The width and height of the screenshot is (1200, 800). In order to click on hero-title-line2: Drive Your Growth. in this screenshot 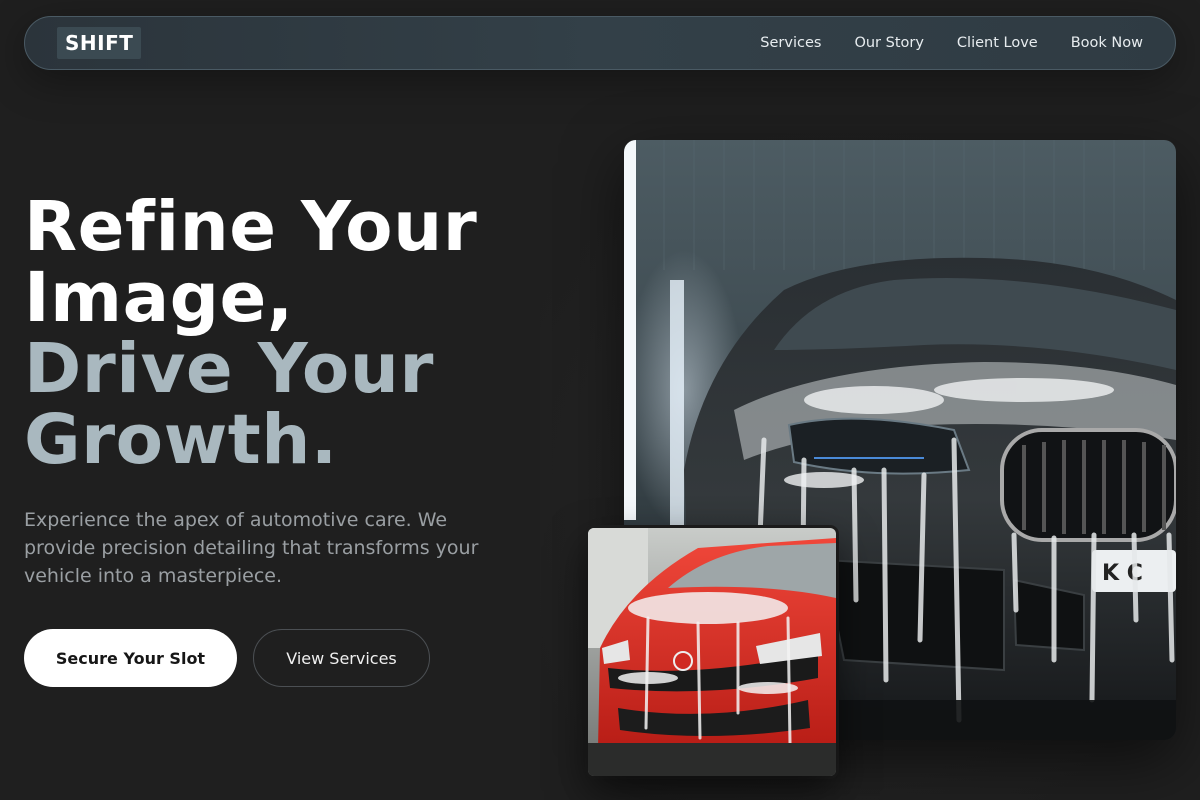, I will do `click(229, 404)`.